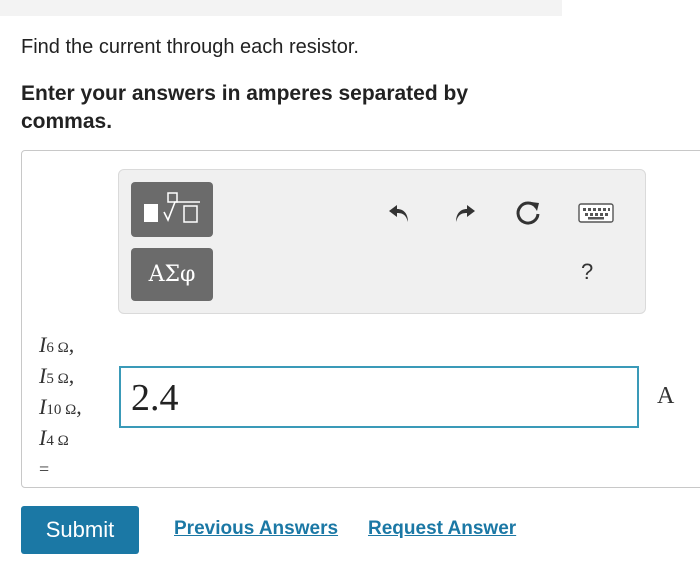  What do you see at coordinates (172, 207) in the screenshot?
I see `templates-icon` at bounding box center [172, 207].